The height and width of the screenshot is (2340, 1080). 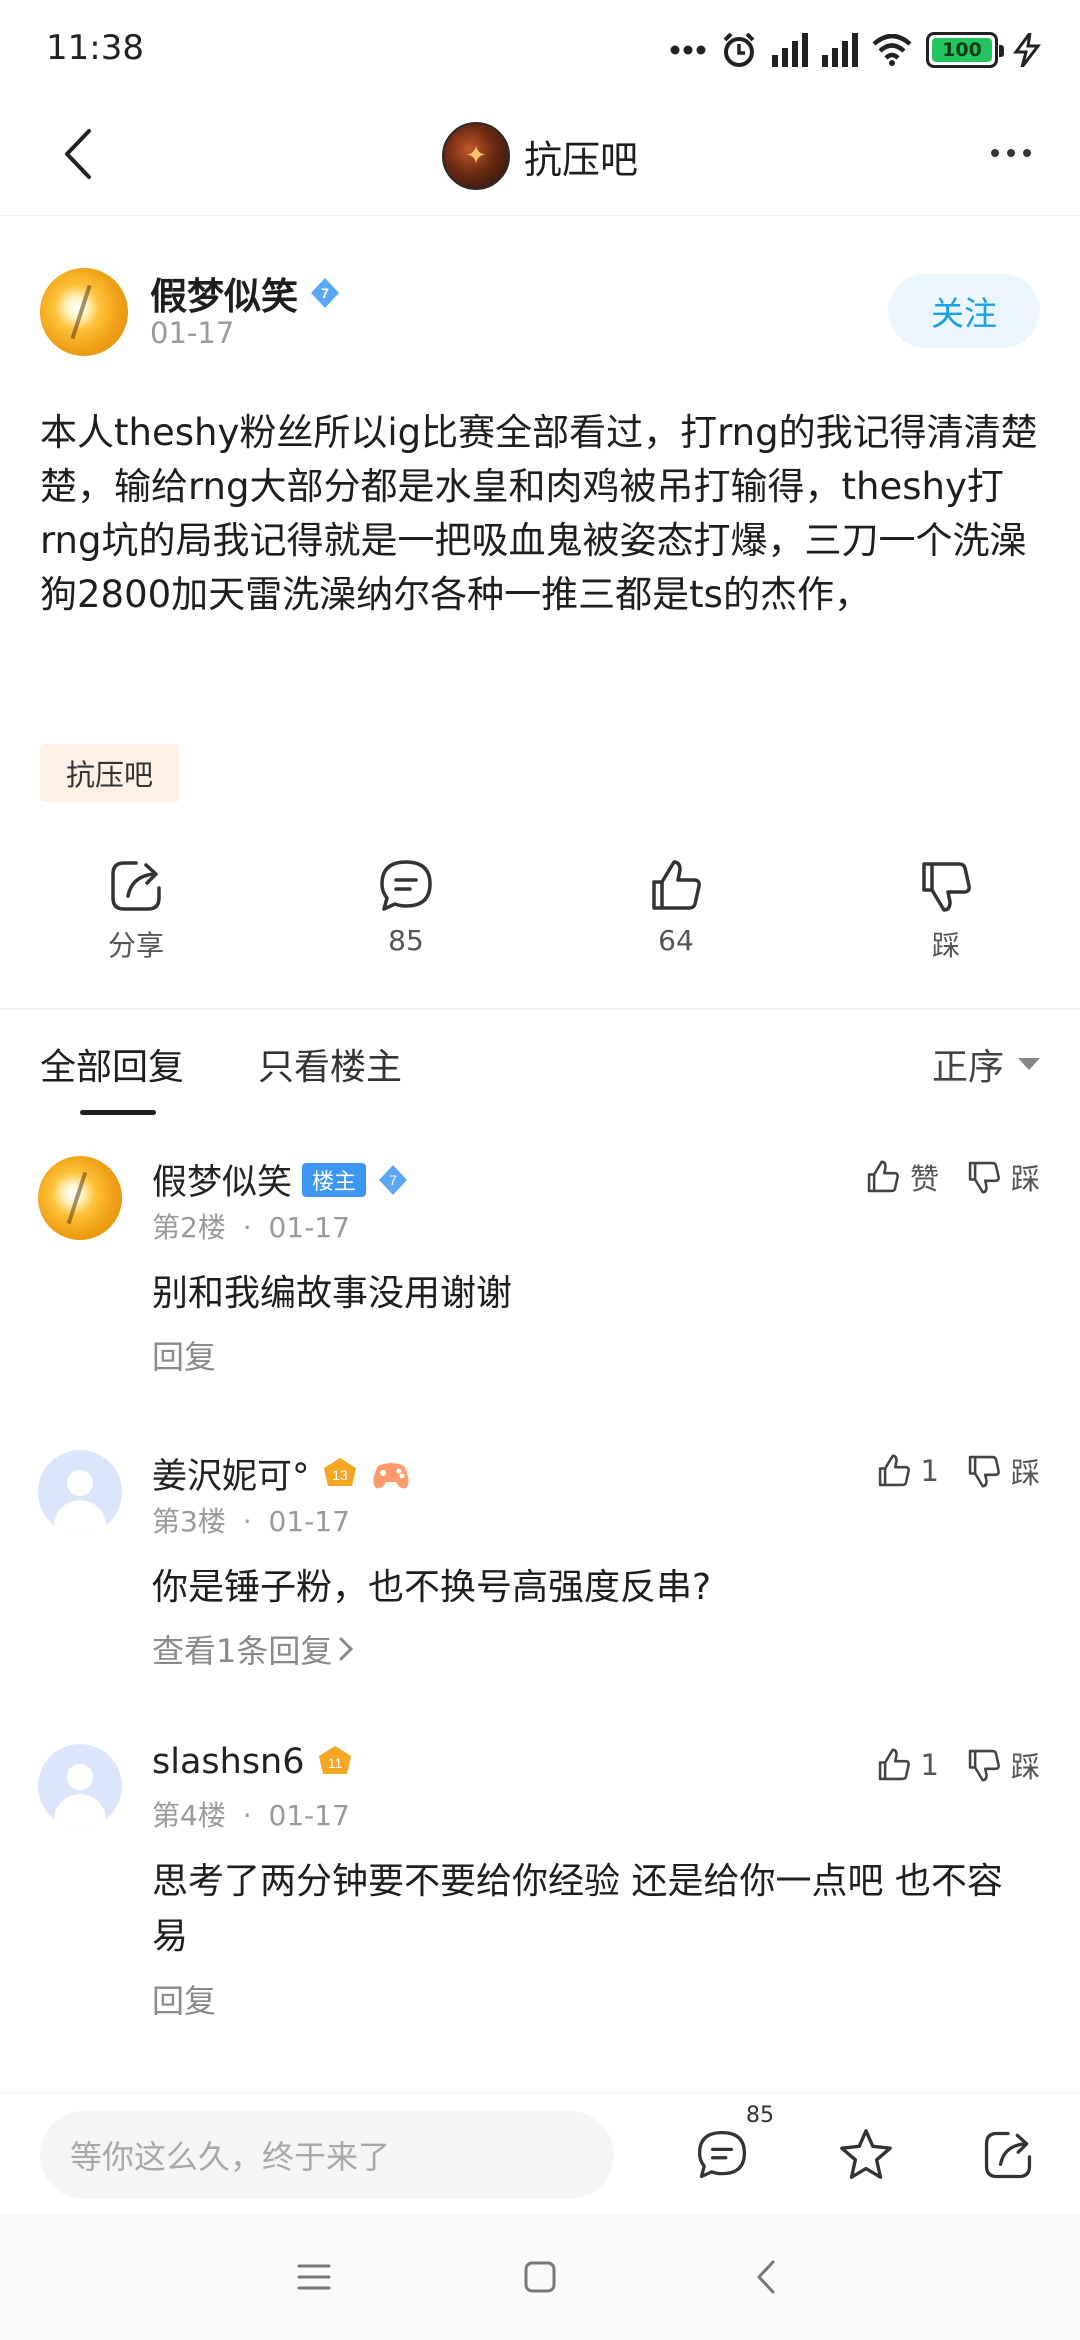 What do you see at coordinates (222, 1179) in the screenshot?
I see `commenter-name: 假梦似笑` at bounding box center [222, 1179].